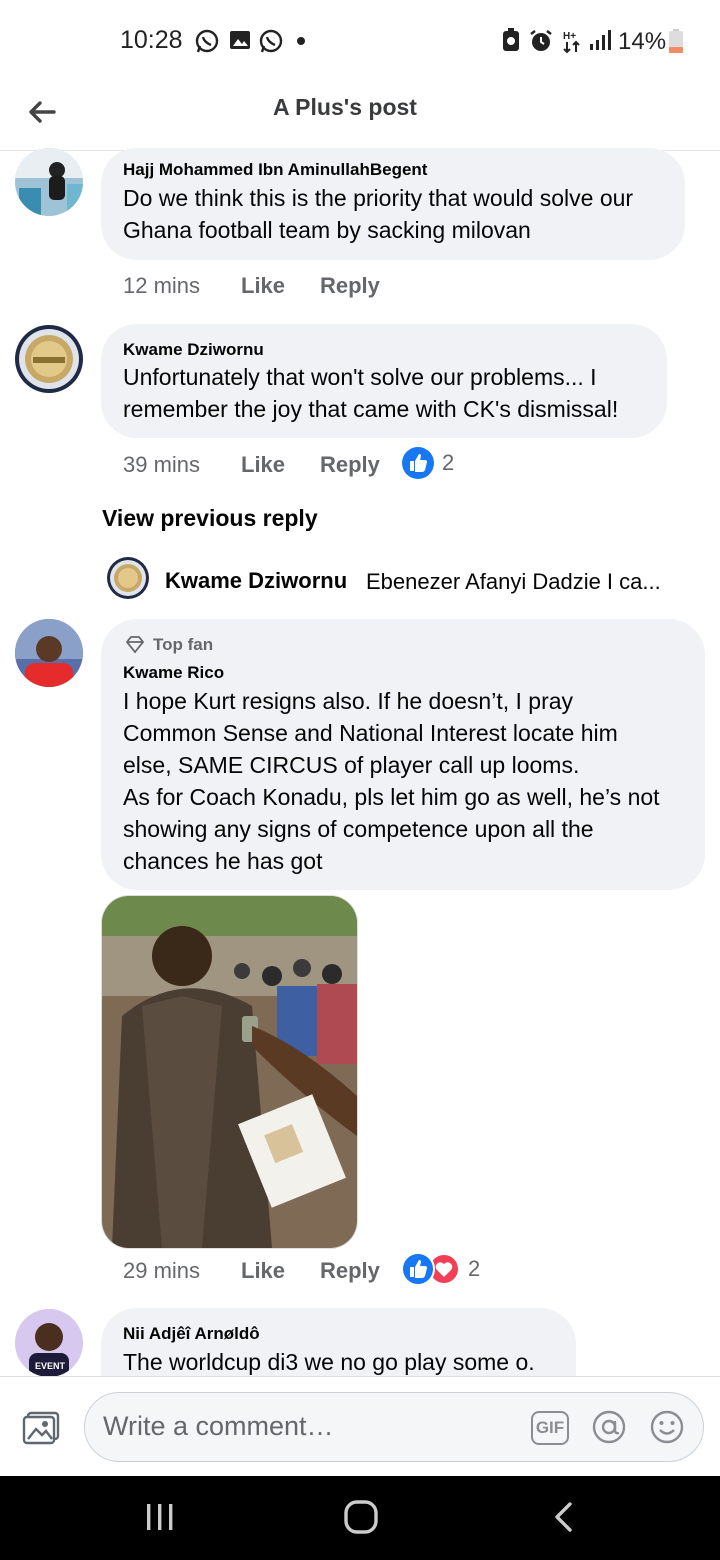 The image size is (720, 1560). I want to click on dot-icon, so click(301, 41).